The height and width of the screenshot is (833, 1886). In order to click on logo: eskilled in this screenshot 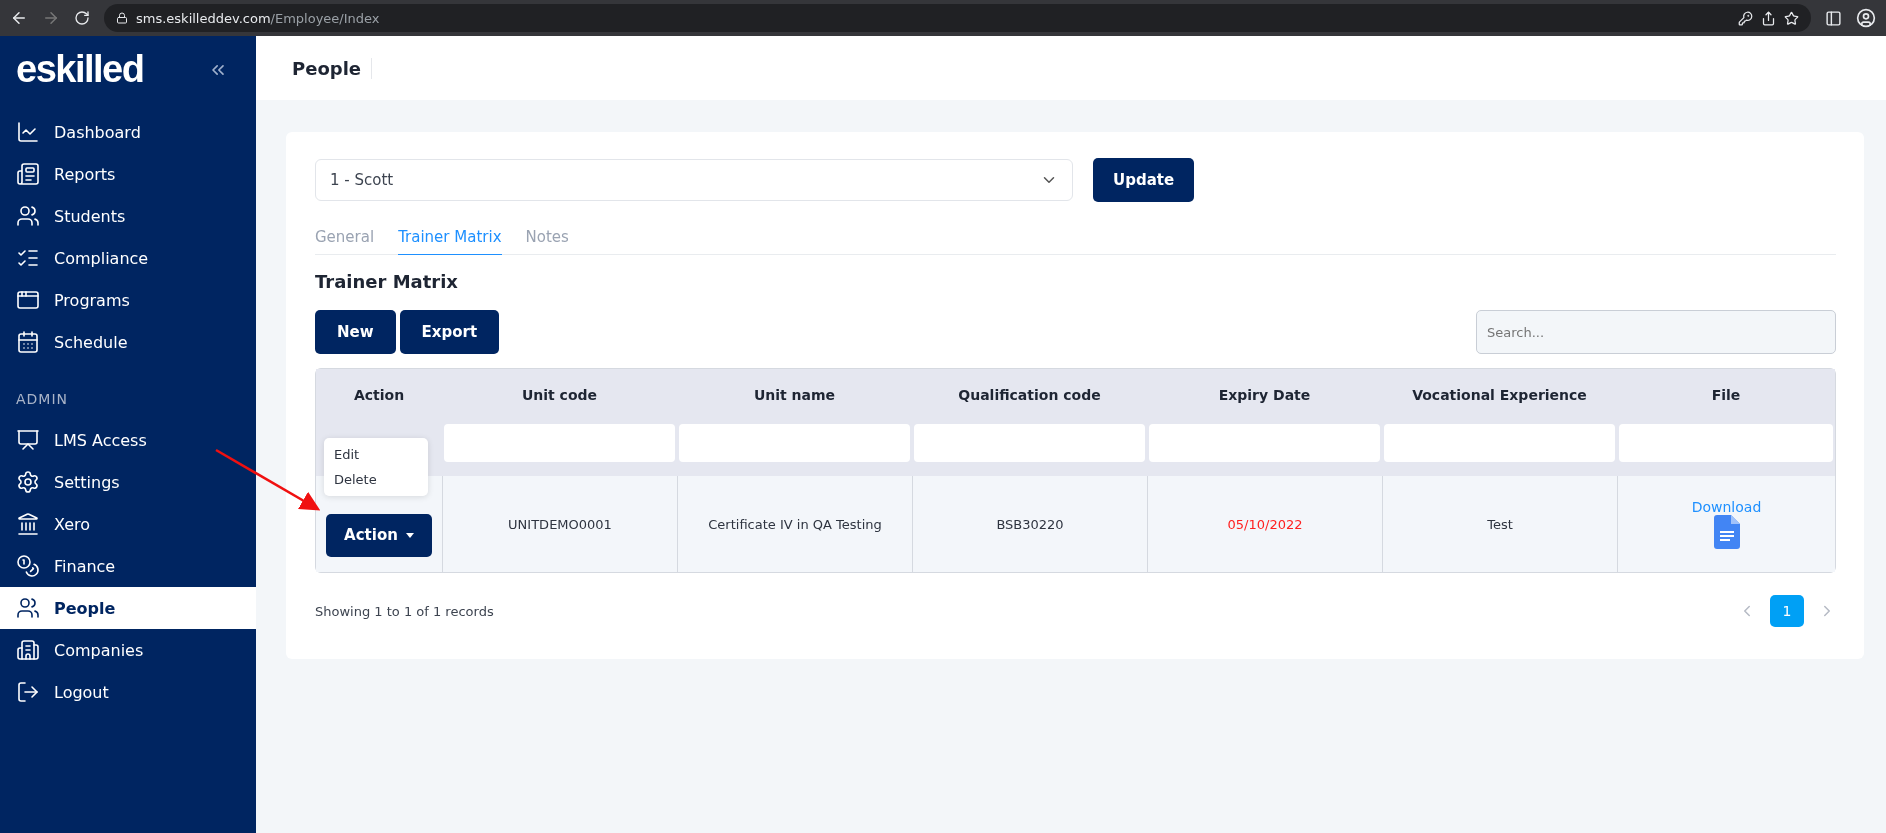, I will do `click(80, 69)`.